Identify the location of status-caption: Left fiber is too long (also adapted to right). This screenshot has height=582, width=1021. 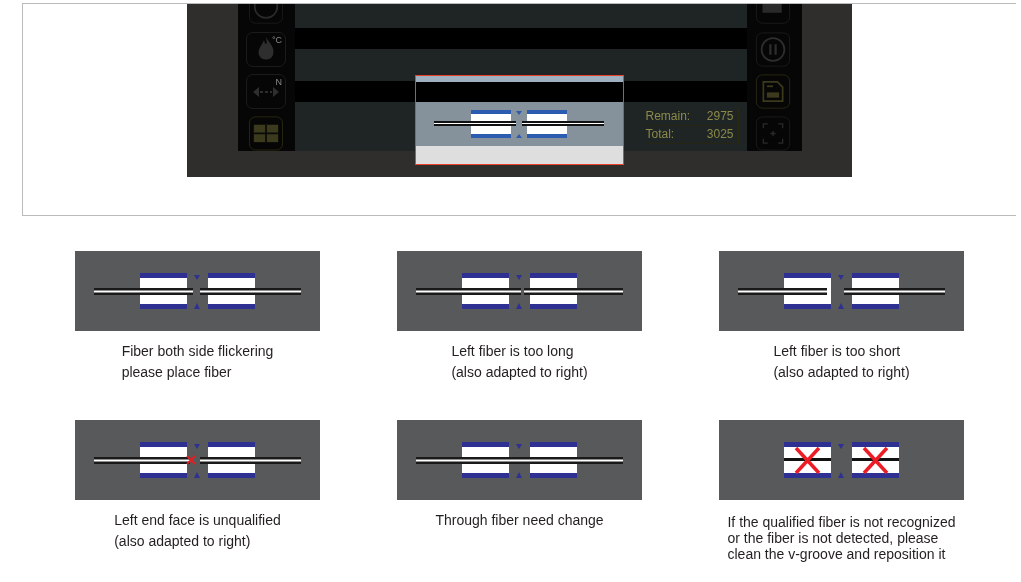
(519, 362).